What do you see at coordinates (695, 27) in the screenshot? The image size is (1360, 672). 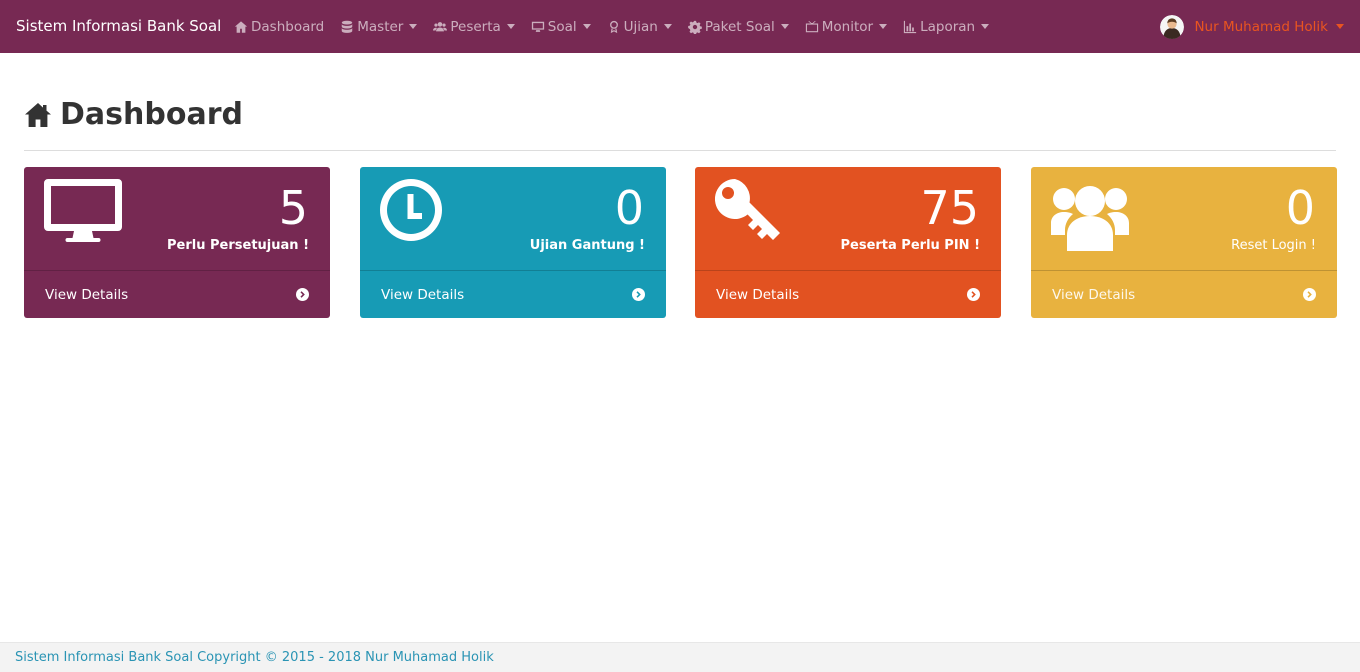 I see `gear-icon` at bounding box center [695, 27].